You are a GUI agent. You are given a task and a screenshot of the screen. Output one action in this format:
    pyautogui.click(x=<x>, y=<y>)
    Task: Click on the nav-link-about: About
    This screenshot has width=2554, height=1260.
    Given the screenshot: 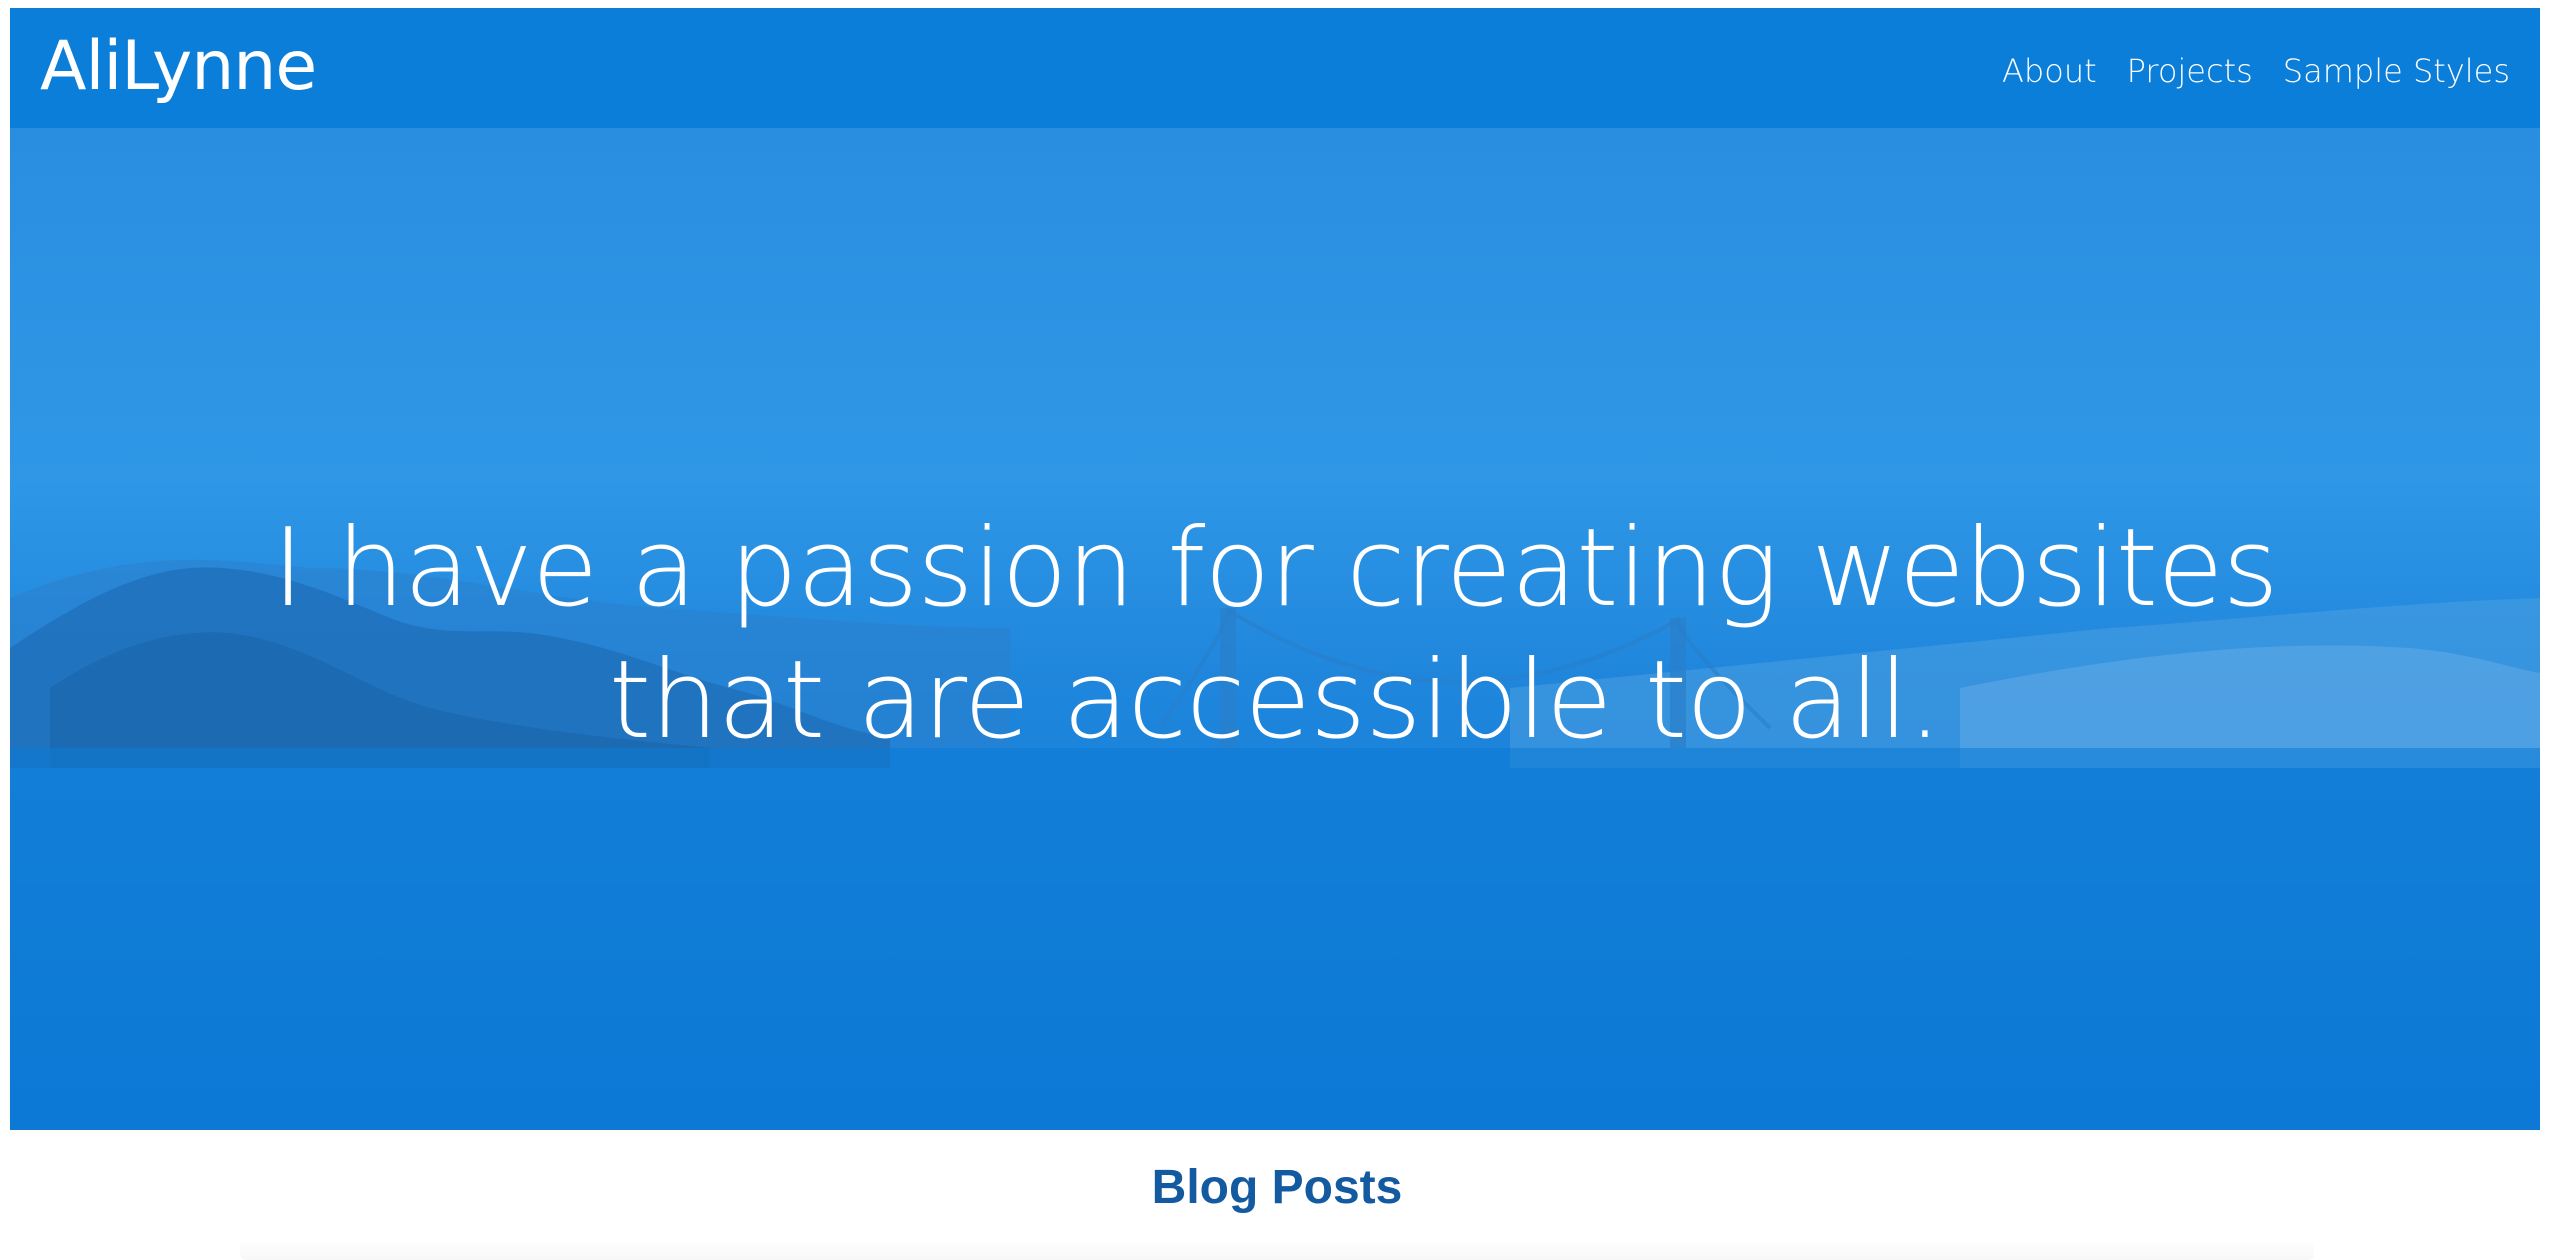 What is the action you would take?
    pyautogui.click(x=2049, y=71)
    